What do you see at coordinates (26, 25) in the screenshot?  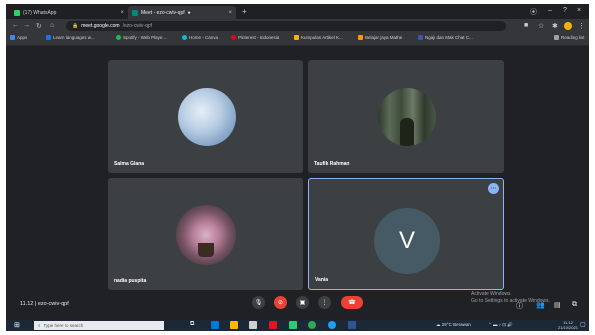 I see `forward-icon: →` at bounding box center [26, 25].